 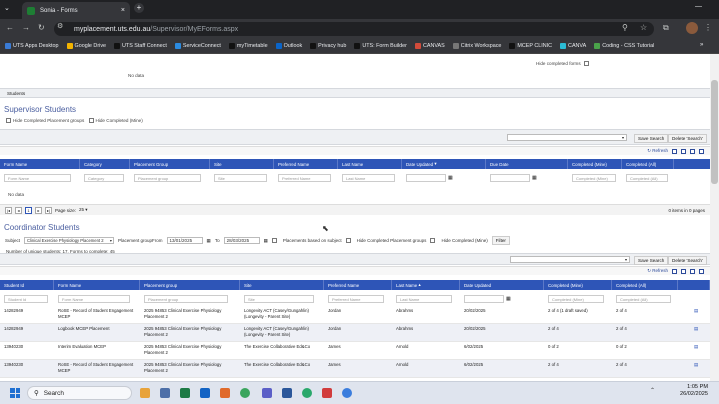 What do you see at coordinates (683, 151) in the screenshot?
I see `sup-export-pdf-icon` at bounding box center [683, 151].